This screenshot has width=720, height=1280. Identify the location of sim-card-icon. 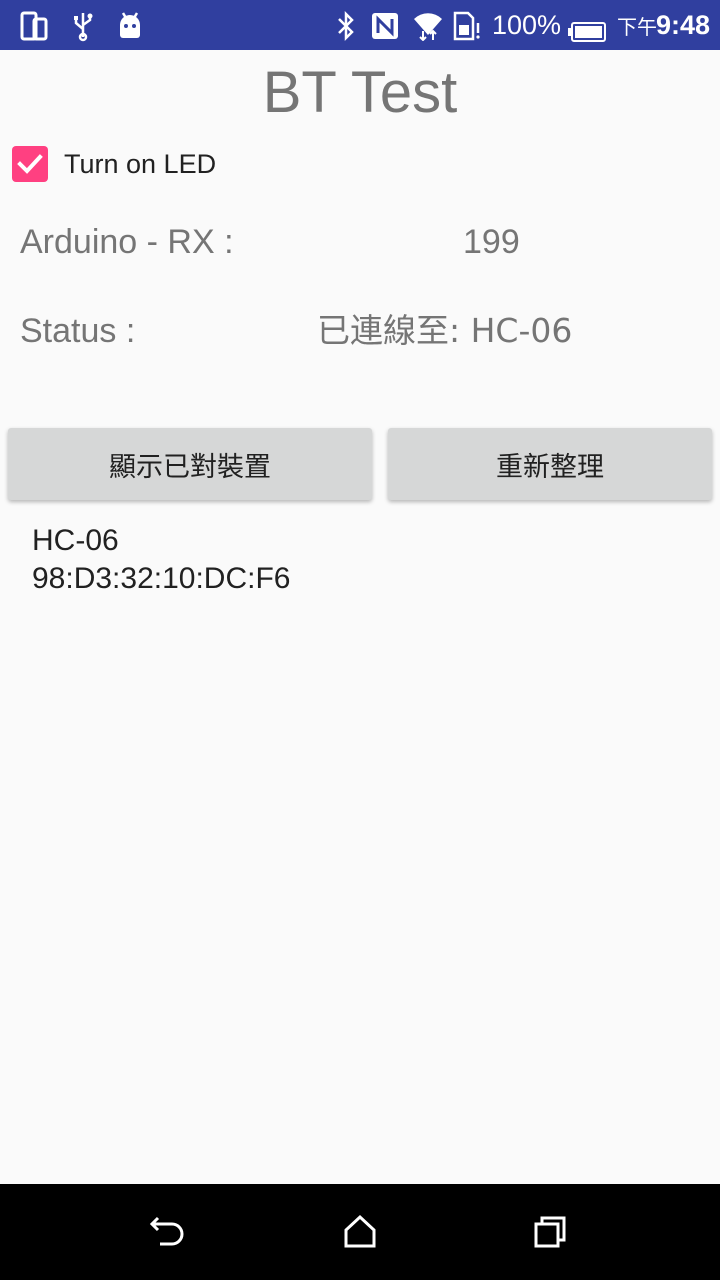
(466, 26).